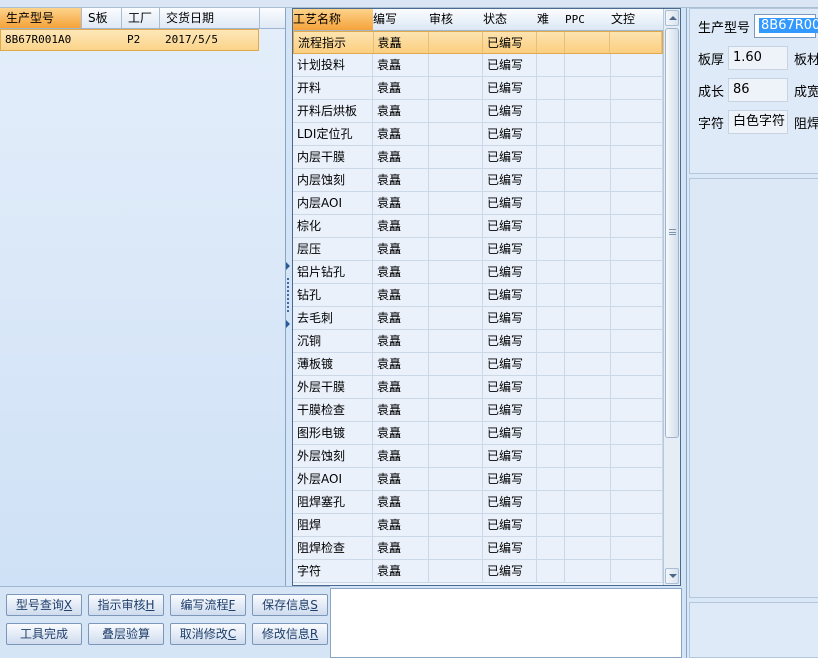 Image resolution: width=818 pixels, height=658 pixels. Describe the element at coordinates (401, 19) in the screenshot. I see `col-header-writer: 编写` at that location.